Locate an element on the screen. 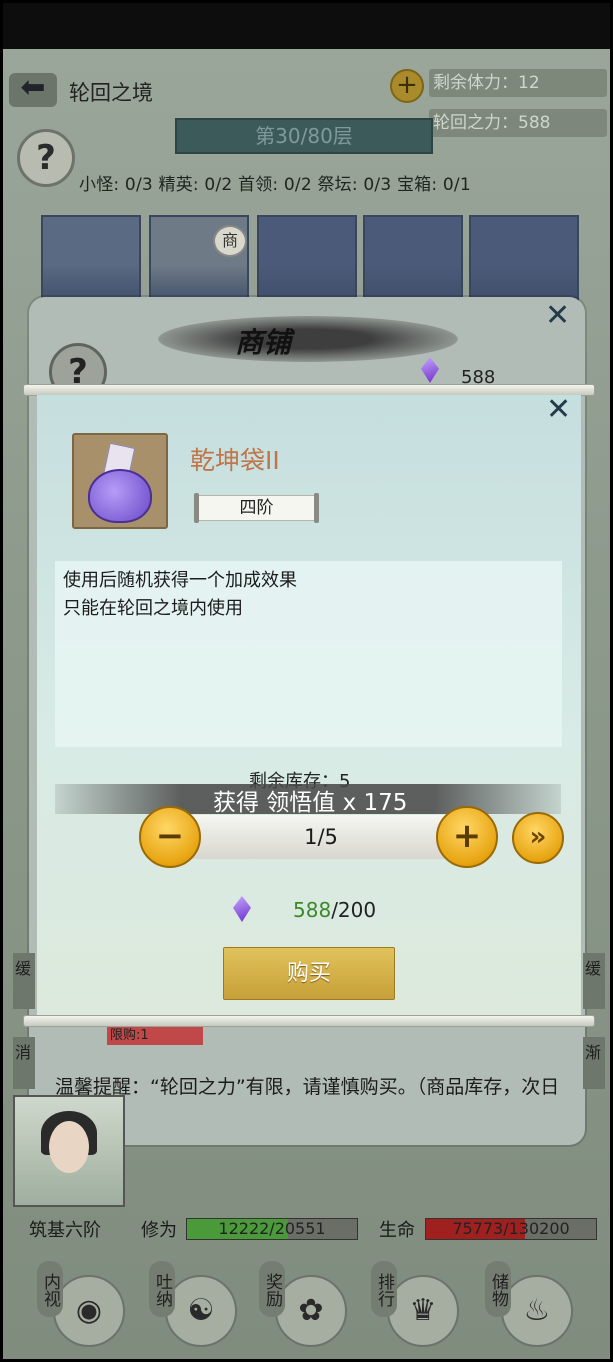 This screenshot has width=613, height=1362. item-name: 乾坤袋II is located at coordinates (235, 460).